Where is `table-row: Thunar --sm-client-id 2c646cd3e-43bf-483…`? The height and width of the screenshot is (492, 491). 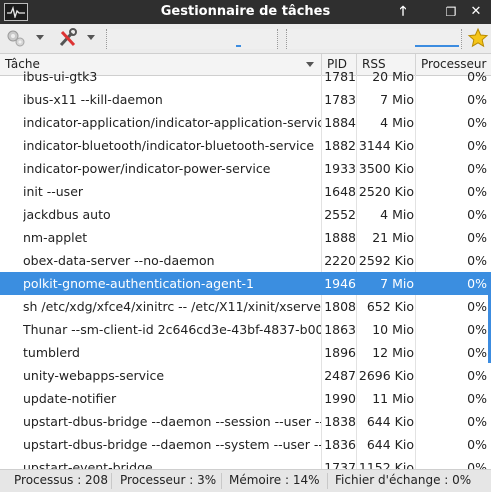
table-row: Thunar --sm-client-id 2c646cd3e-43bf-483… is located at coordinates (245, 329).